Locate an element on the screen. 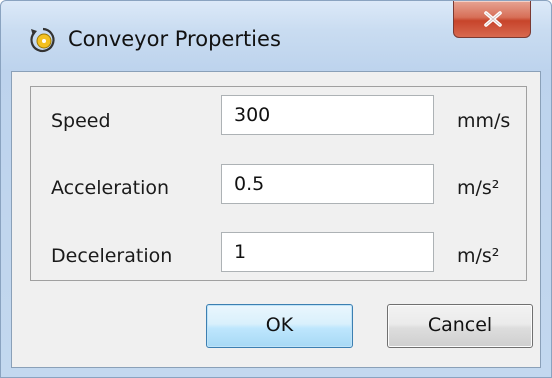 Image resolution: width=552 pixels, height=378 pixels. close-button is located at coordinates (492, 19).